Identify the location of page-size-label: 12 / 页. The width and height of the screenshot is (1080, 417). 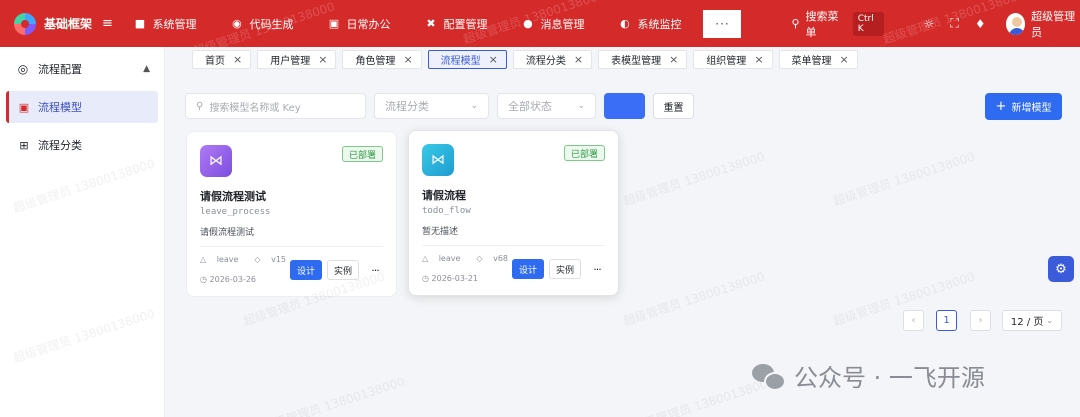
(1027, 322).